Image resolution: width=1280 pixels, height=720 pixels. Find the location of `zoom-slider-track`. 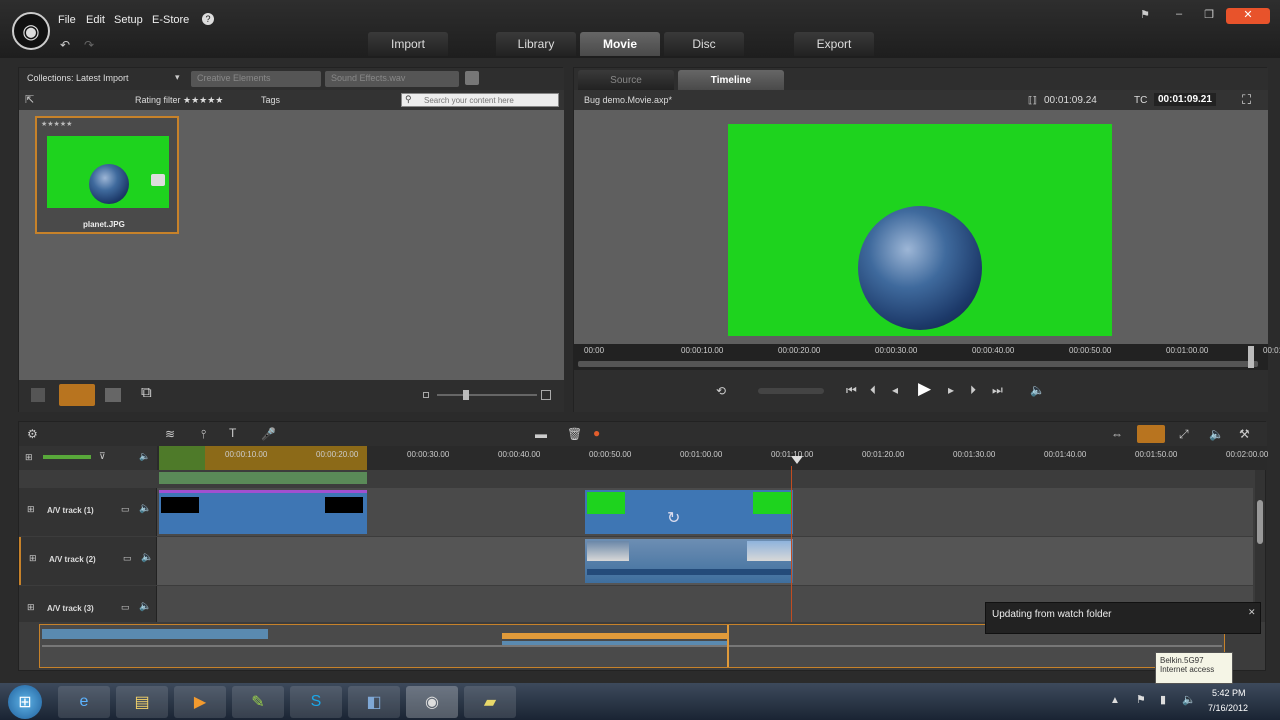

zoom-slider-track is located at coordinates (487, 395).